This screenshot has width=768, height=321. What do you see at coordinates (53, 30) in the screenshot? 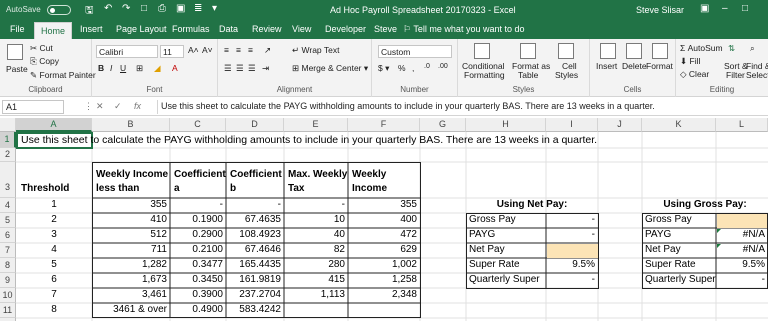
I see `tab-home: Home` at bounding box center [53, 30].